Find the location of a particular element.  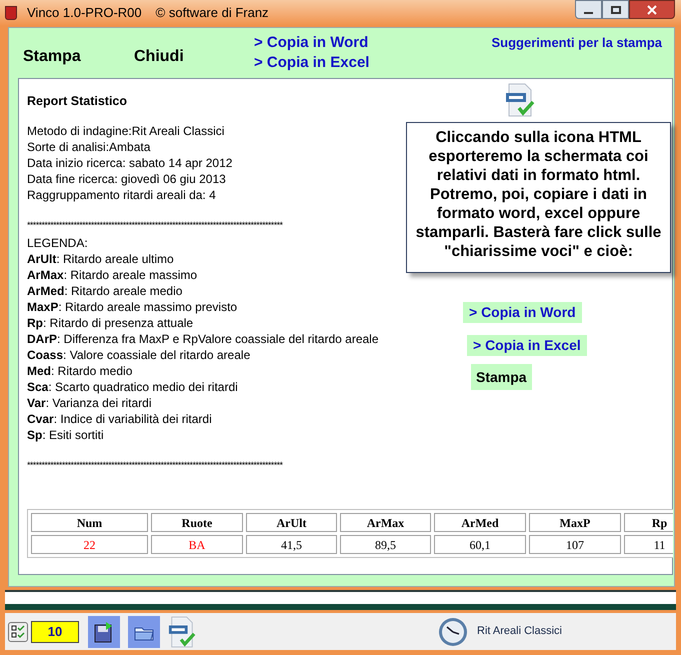

legend-line: MaxP: Ritardo areale massimo previsto is located at coordinates (132, 307).